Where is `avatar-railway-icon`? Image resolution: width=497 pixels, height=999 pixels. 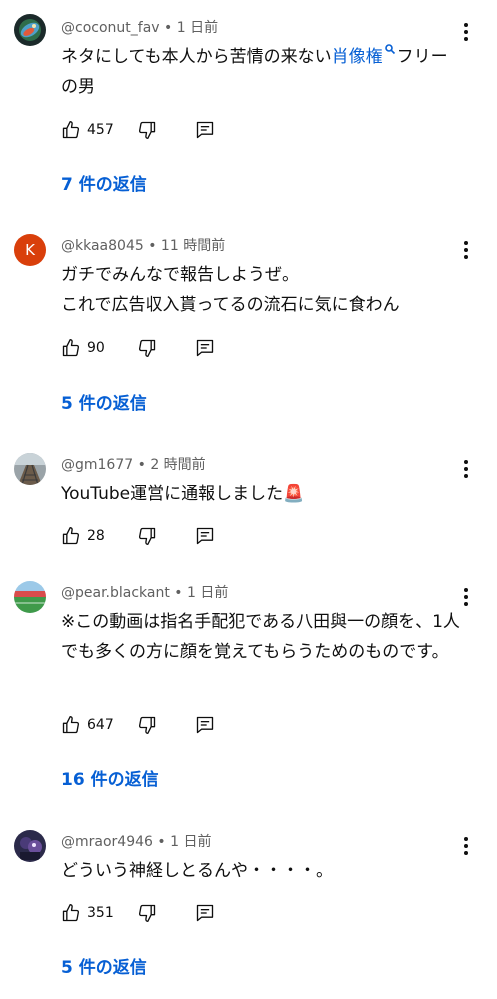
avatar-railway-icon is located at coordinates (30, 469).